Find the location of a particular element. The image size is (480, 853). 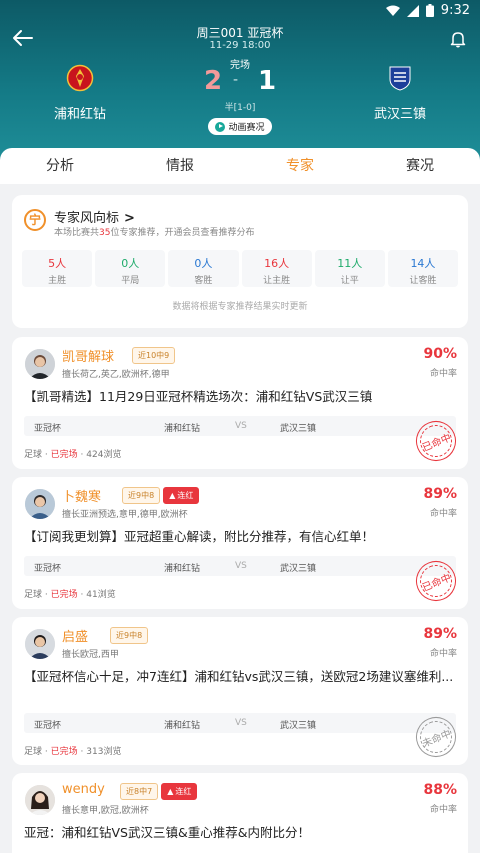

half-time-score: 半[1-0] is located at coordinates (240, 108).